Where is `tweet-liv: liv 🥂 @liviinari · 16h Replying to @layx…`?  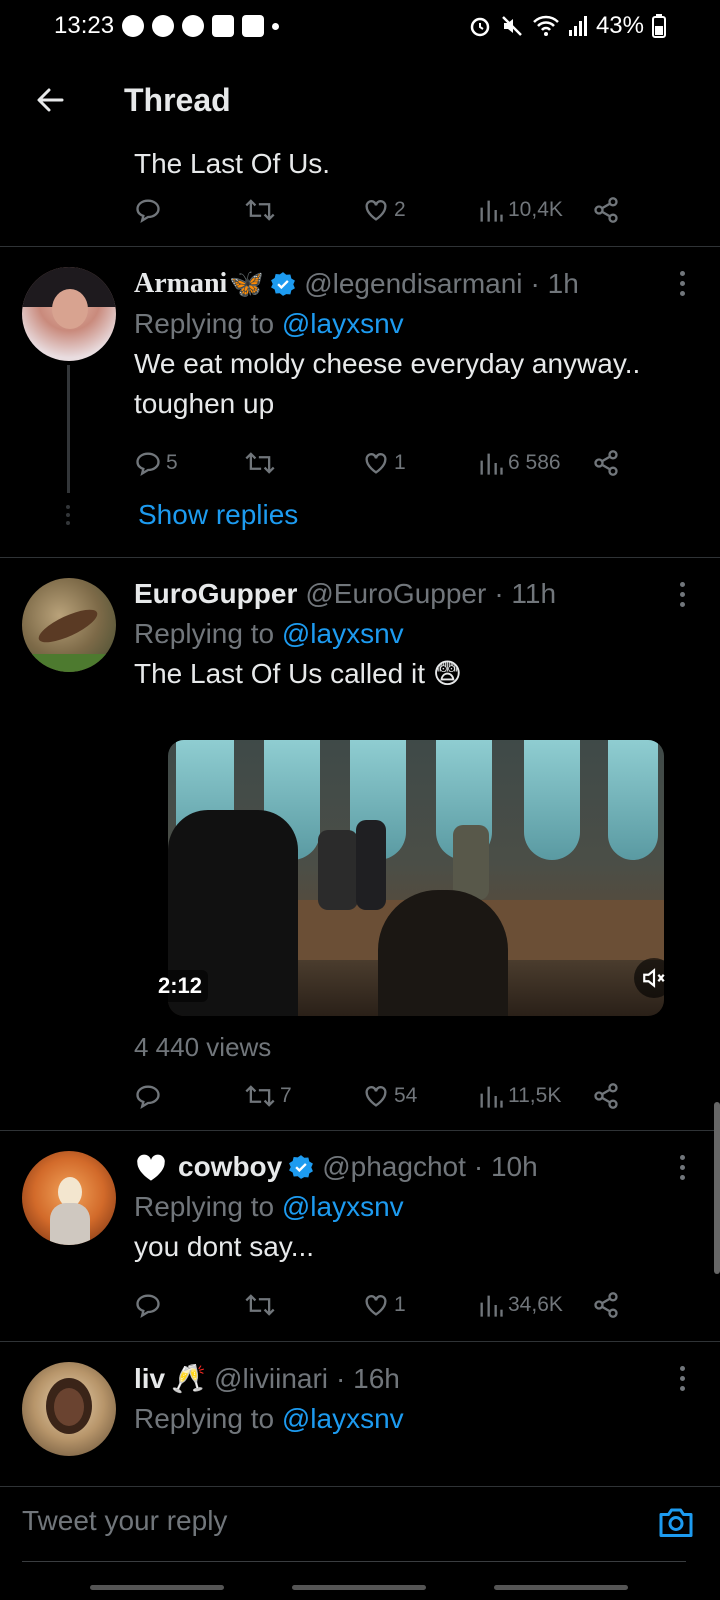 tweet-liv: liv 🥂 @liviinari · 16h Replying to @layx… is located at coordinates (360, 1413).